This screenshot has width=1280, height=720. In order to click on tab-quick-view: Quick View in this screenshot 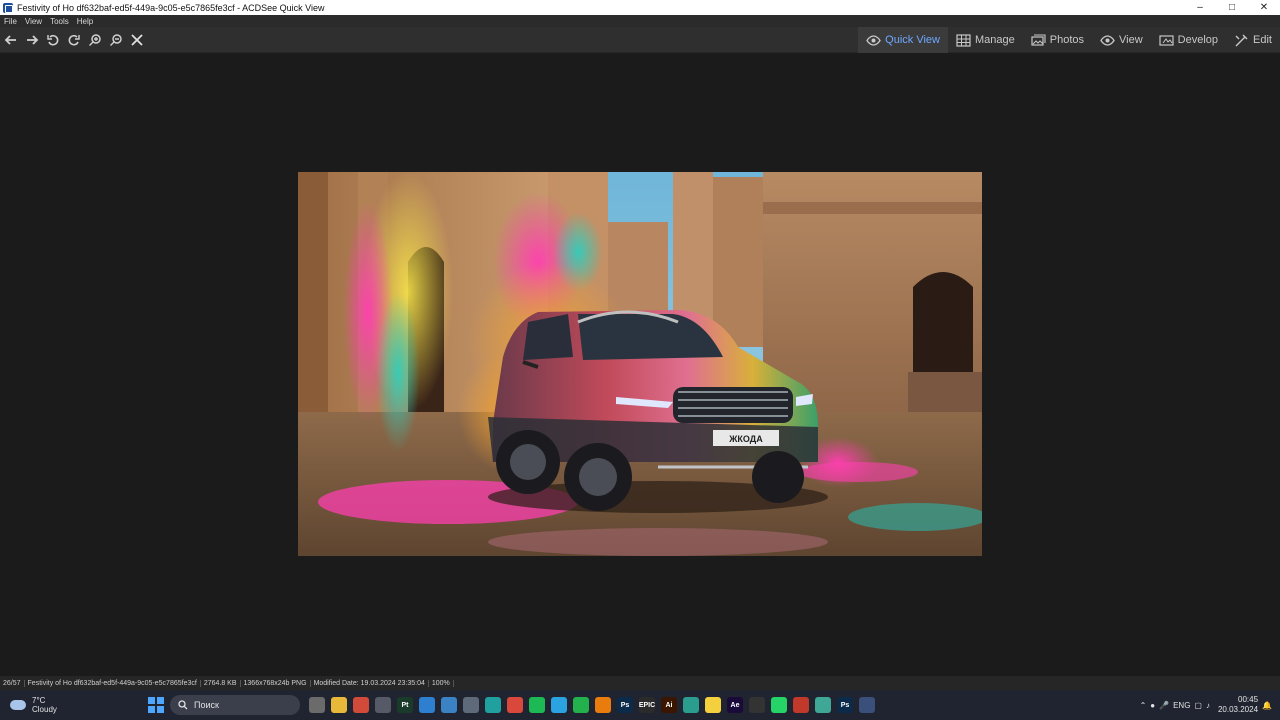, I will do `click(903, 40)`.